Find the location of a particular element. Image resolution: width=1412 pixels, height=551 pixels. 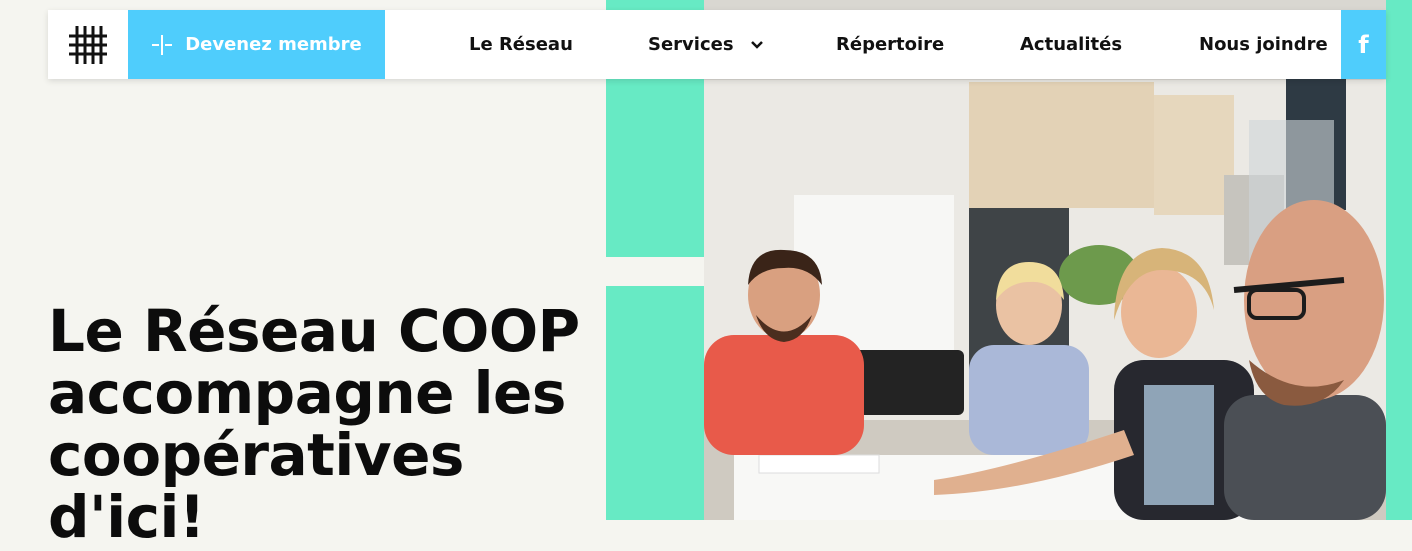

nav-item-le-reseau: Le Réseau is located at coordinates (521, 44).